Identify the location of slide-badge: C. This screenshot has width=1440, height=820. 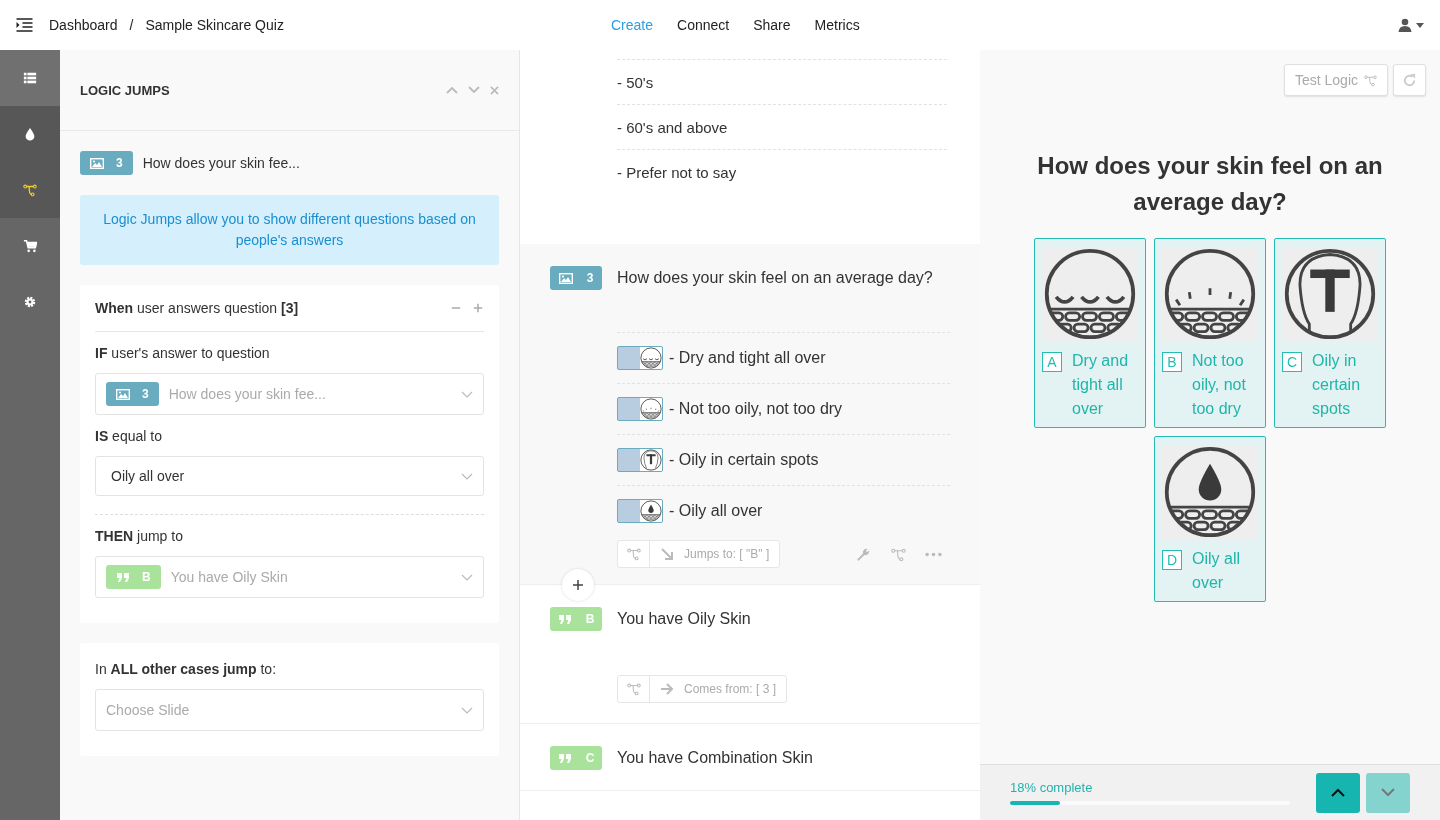
(576, 758).